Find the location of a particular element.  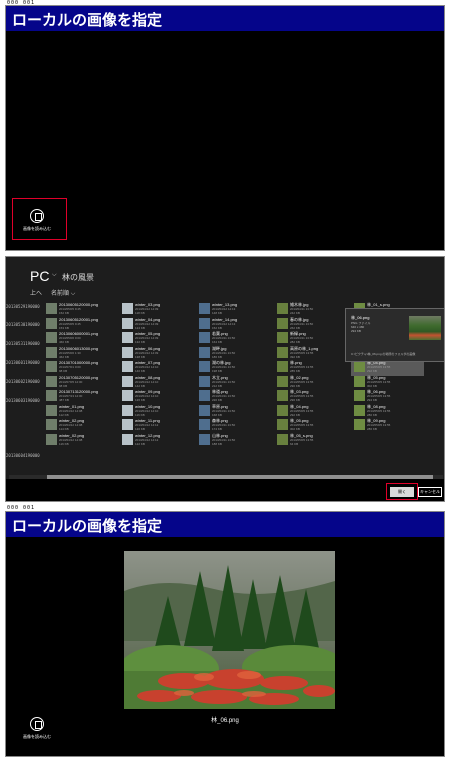

file-item: 森林.png 2013/04/11 13:50 174 KB is located at coordinates (236, 425).